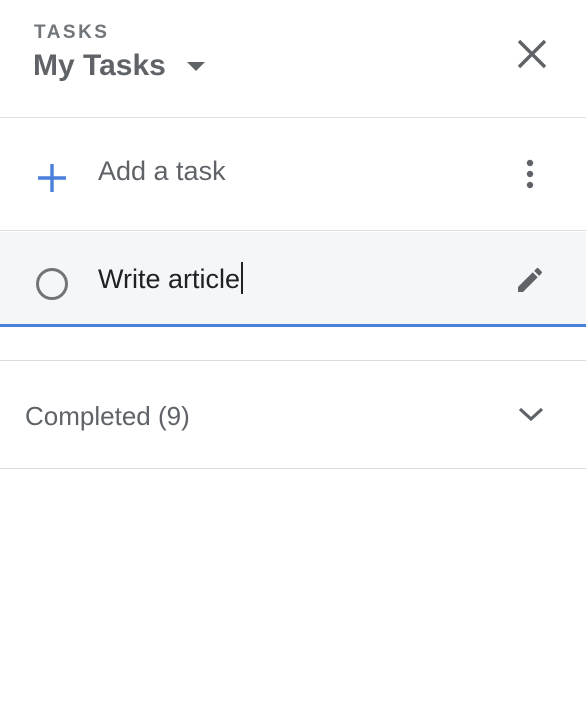 The image size is (586, 708). I want to click on task-title-input: Write article, so click(288, 280).